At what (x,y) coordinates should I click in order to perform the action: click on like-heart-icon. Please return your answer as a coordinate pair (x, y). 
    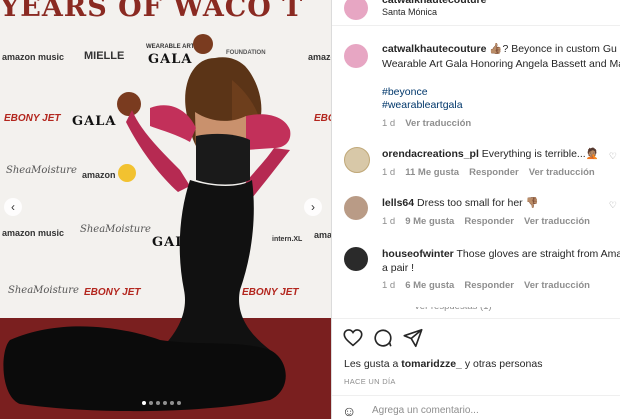
    Looking at the image, I should click on (353, 338).